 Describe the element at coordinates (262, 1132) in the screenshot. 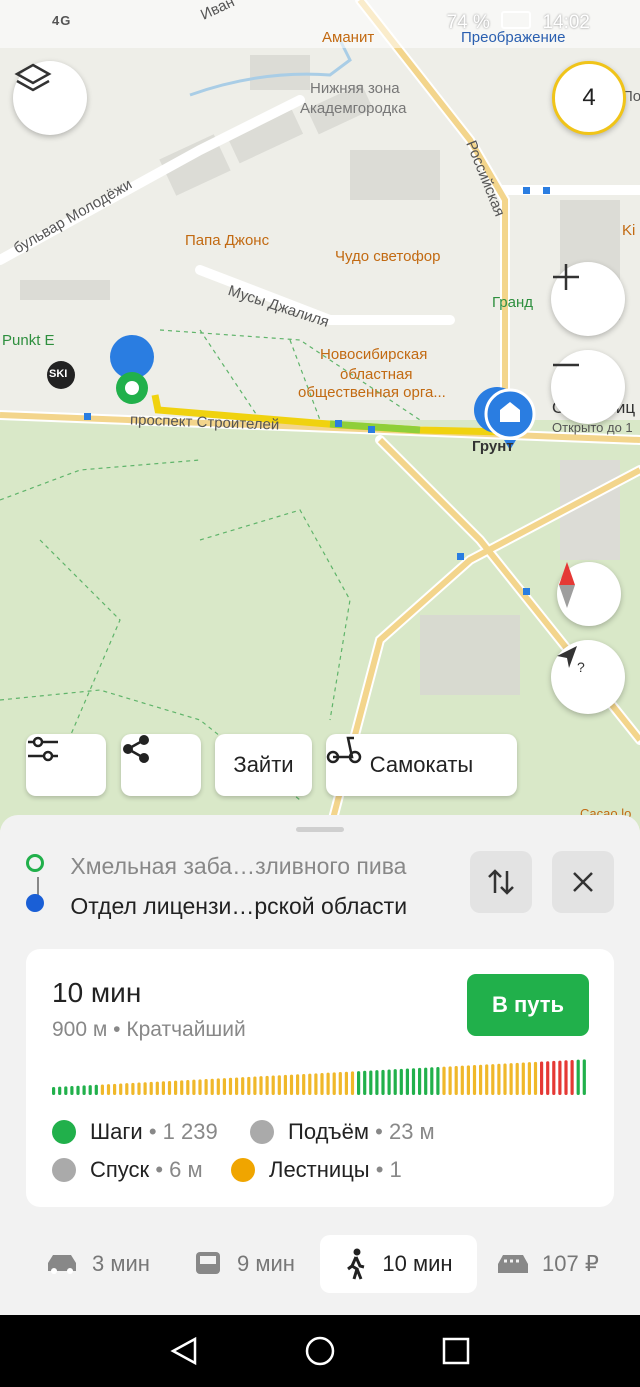

I see `ascent-icon` at that location.